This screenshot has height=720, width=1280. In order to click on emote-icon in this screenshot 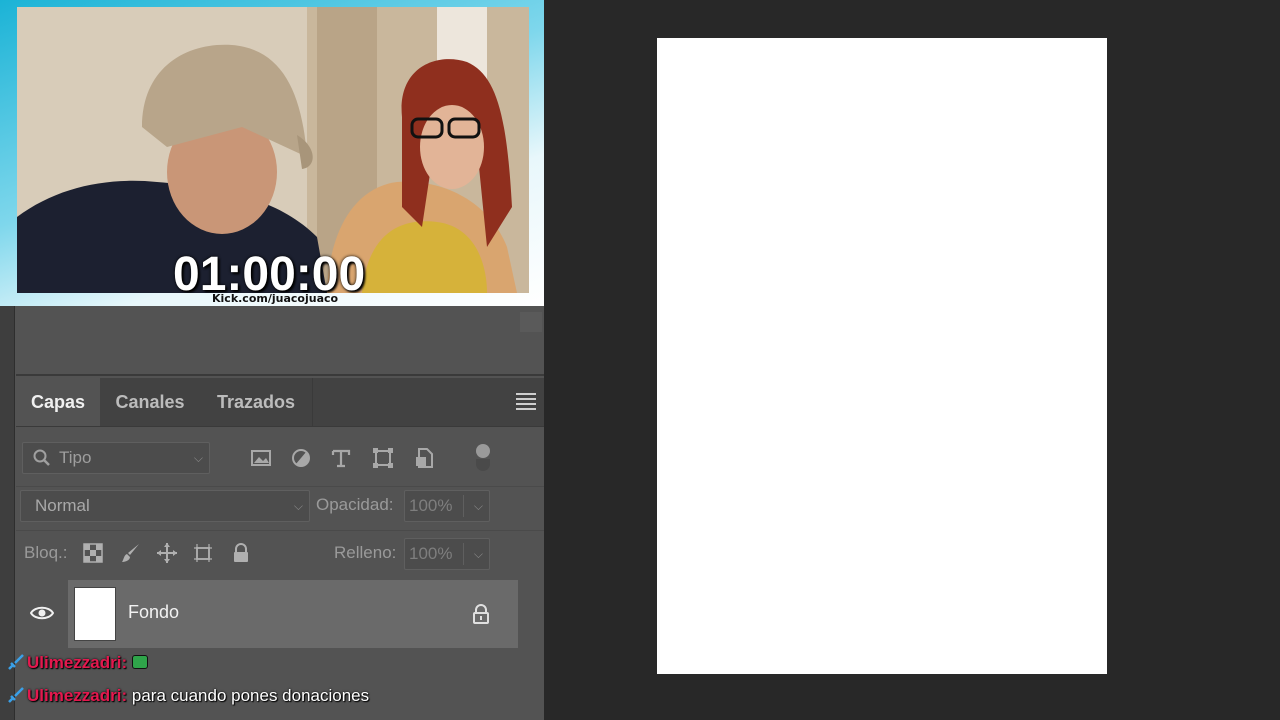, I will do `click(139, 662)`.